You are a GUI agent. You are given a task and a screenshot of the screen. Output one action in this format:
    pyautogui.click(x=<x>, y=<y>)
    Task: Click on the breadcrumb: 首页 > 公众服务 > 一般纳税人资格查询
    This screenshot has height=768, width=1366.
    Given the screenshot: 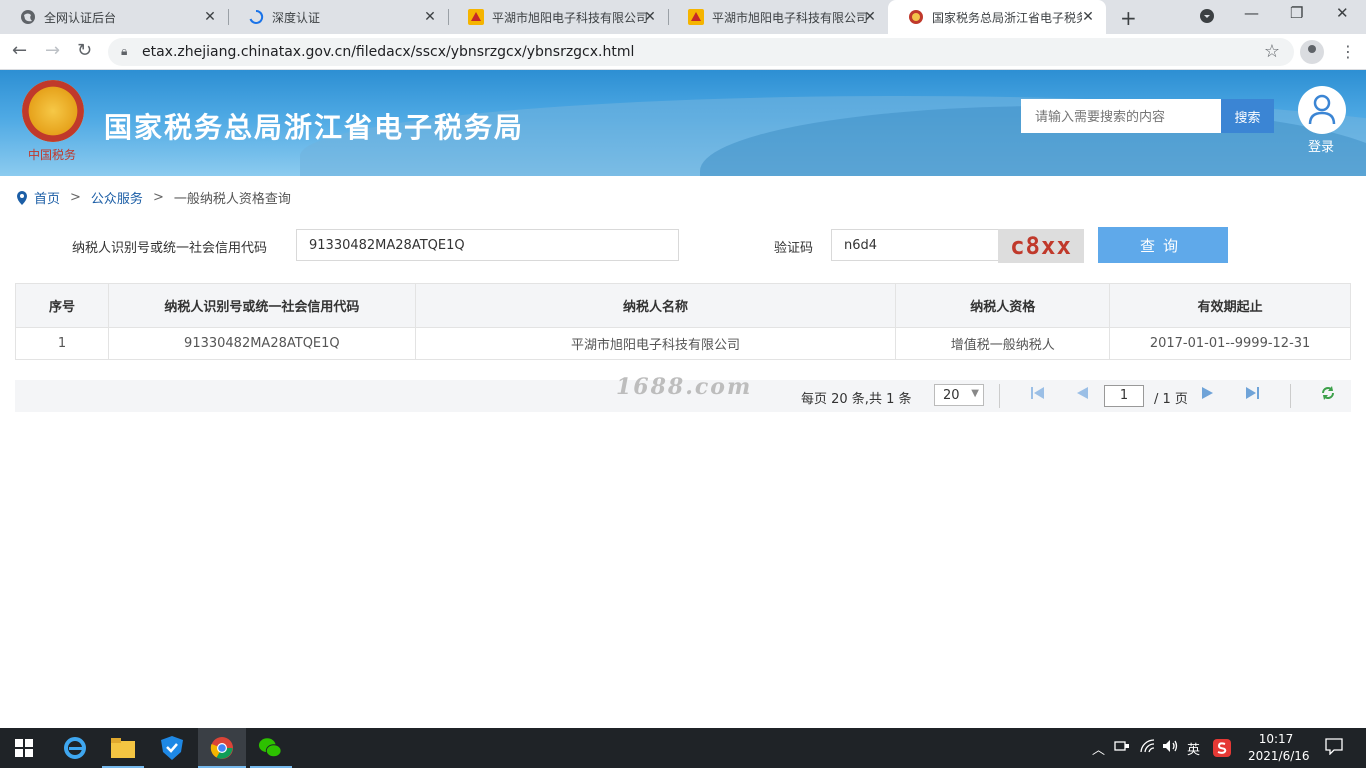 What is the action you would take?
    pyautogui.click(x=153, y=197)
    